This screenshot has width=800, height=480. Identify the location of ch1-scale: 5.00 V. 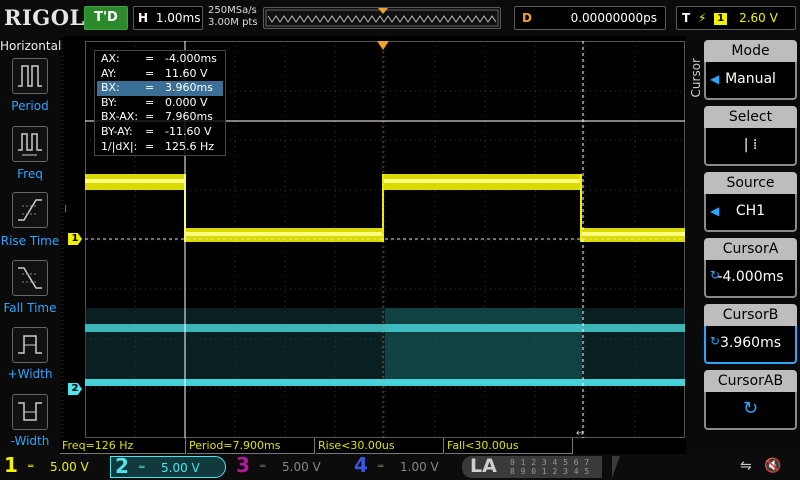
(69, 467).